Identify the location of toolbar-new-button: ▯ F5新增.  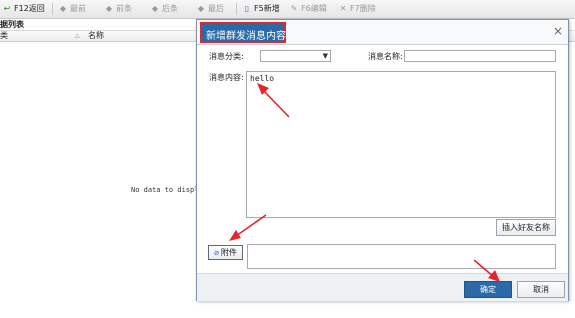
(261, 9).